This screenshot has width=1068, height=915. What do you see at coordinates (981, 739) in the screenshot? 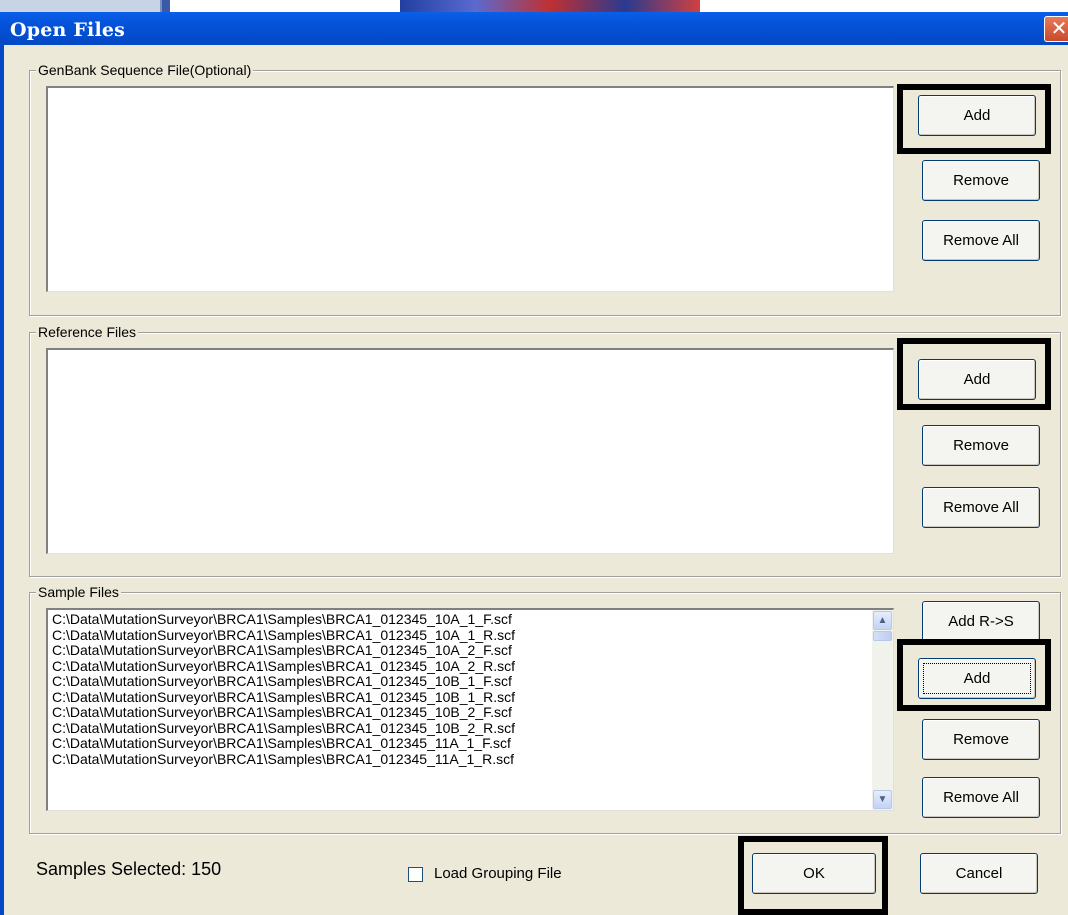
I see `sample-remove-button: Remove` at bounding box center [981, 739].